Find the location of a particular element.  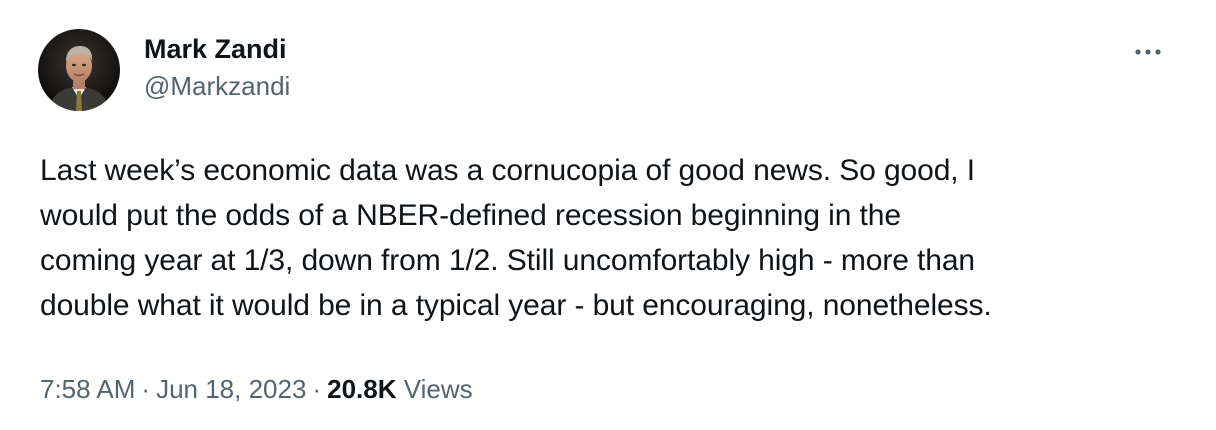

author-handle: @Markzandi is located at coordinates (217, 86).